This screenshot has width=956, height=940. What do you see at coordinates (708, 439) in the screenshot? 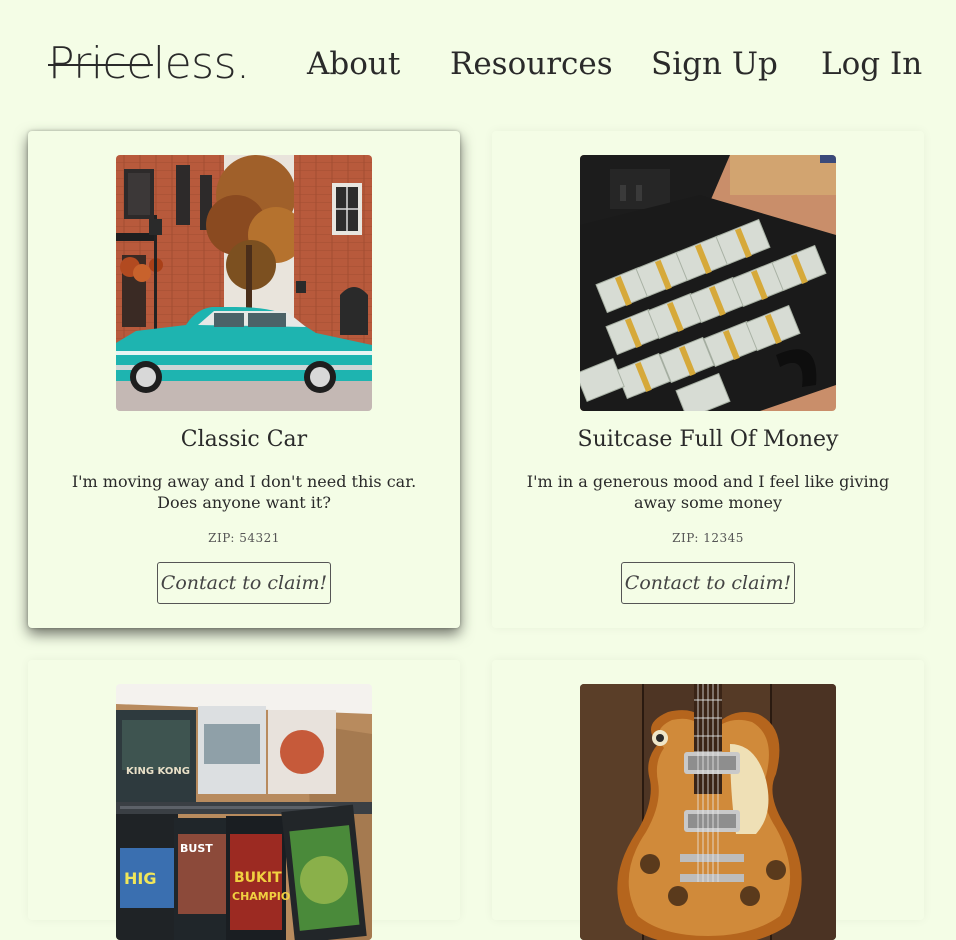
I see `listing-title: Suitcase Full Of Money` at bounding box center [708, 439].